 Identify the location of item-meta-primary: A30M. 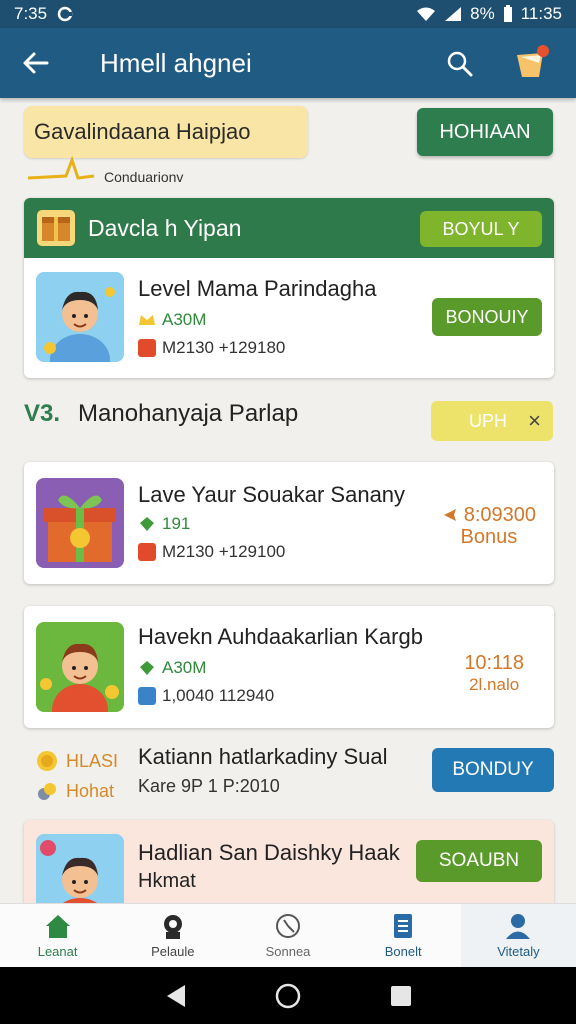
(172, 668).